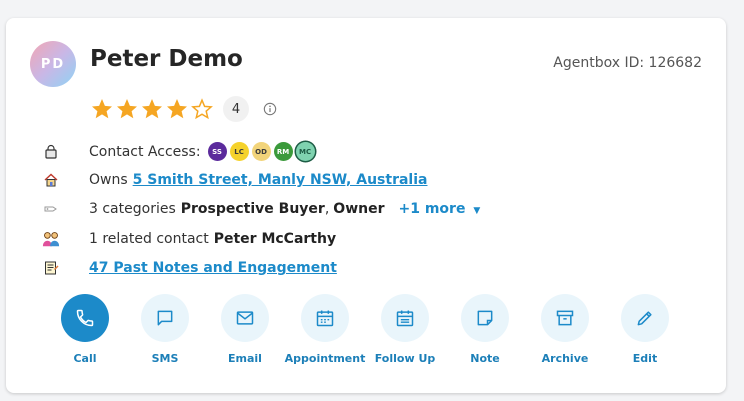 The width and height of the screenshot is (744, 401). I want to click on edit-button: Edit, so click(645, 329).